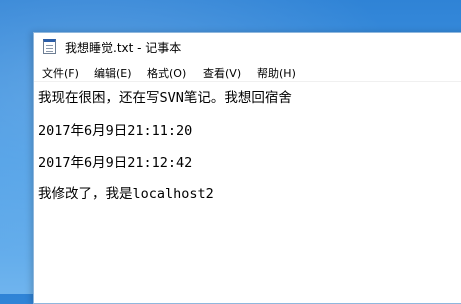 This screenshot has width=461, height=304. Describe the element at coordinates (165, 98) in the screenshot. I see `editor-line-1: 我现在很困，还在写SVN笔记。我想回宿舍` at that location.